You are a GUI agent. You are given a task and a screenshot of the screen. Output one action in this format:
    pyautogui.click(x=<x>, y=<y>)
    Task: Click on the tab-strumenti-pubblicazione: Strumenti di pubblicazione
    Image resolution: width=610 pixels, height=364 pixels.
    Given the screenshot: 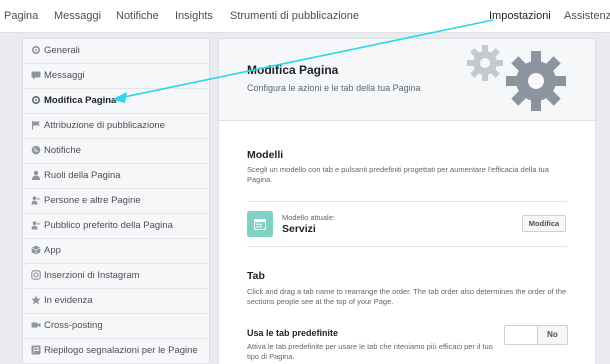 What is the action you would take?
    pyautogui.click(x=294, y=16)
    